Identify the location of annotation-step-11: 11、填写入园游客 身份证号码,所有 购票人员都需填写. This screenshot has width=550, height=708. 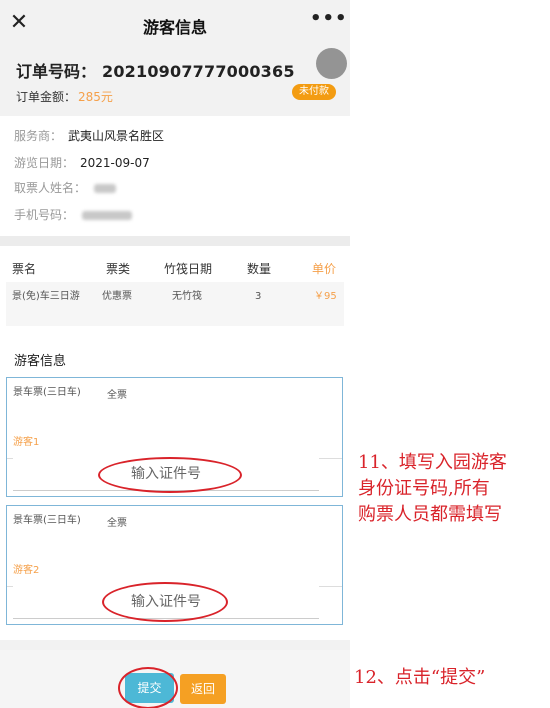
(432, 489).